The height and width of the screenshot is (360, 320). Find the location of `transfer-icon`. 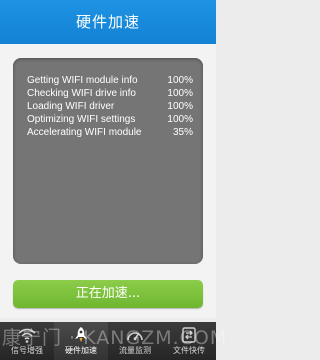

transfer-icon is located at coordinates (189, 335).